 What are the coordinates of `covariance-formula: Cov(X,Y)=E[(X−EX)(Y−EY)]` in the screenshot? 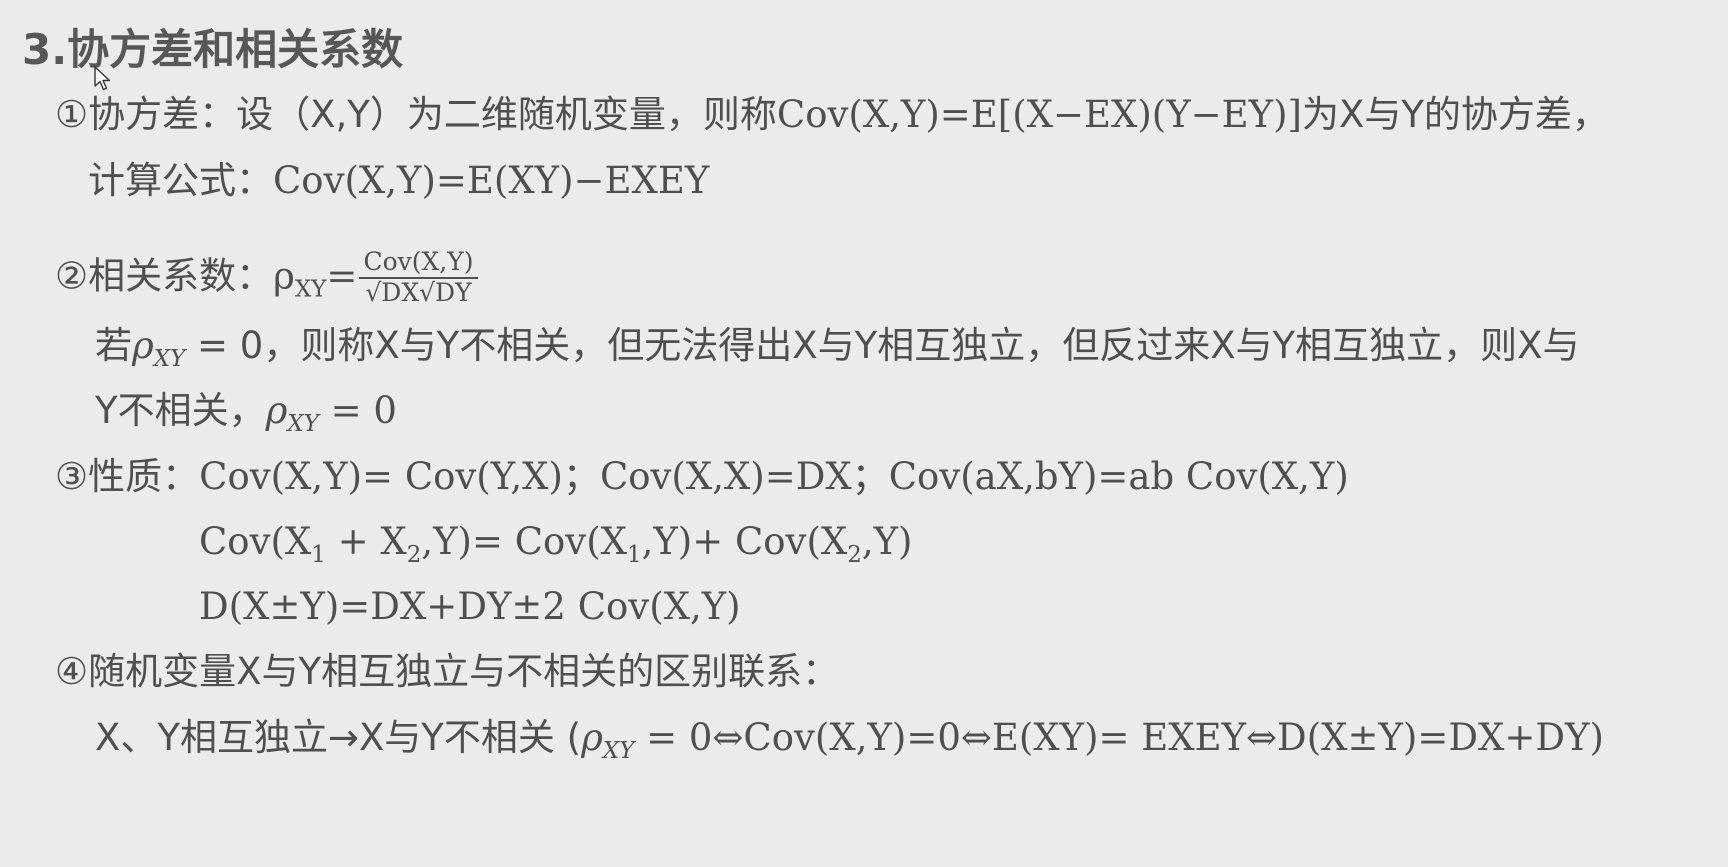 It's located at (1039, 114).